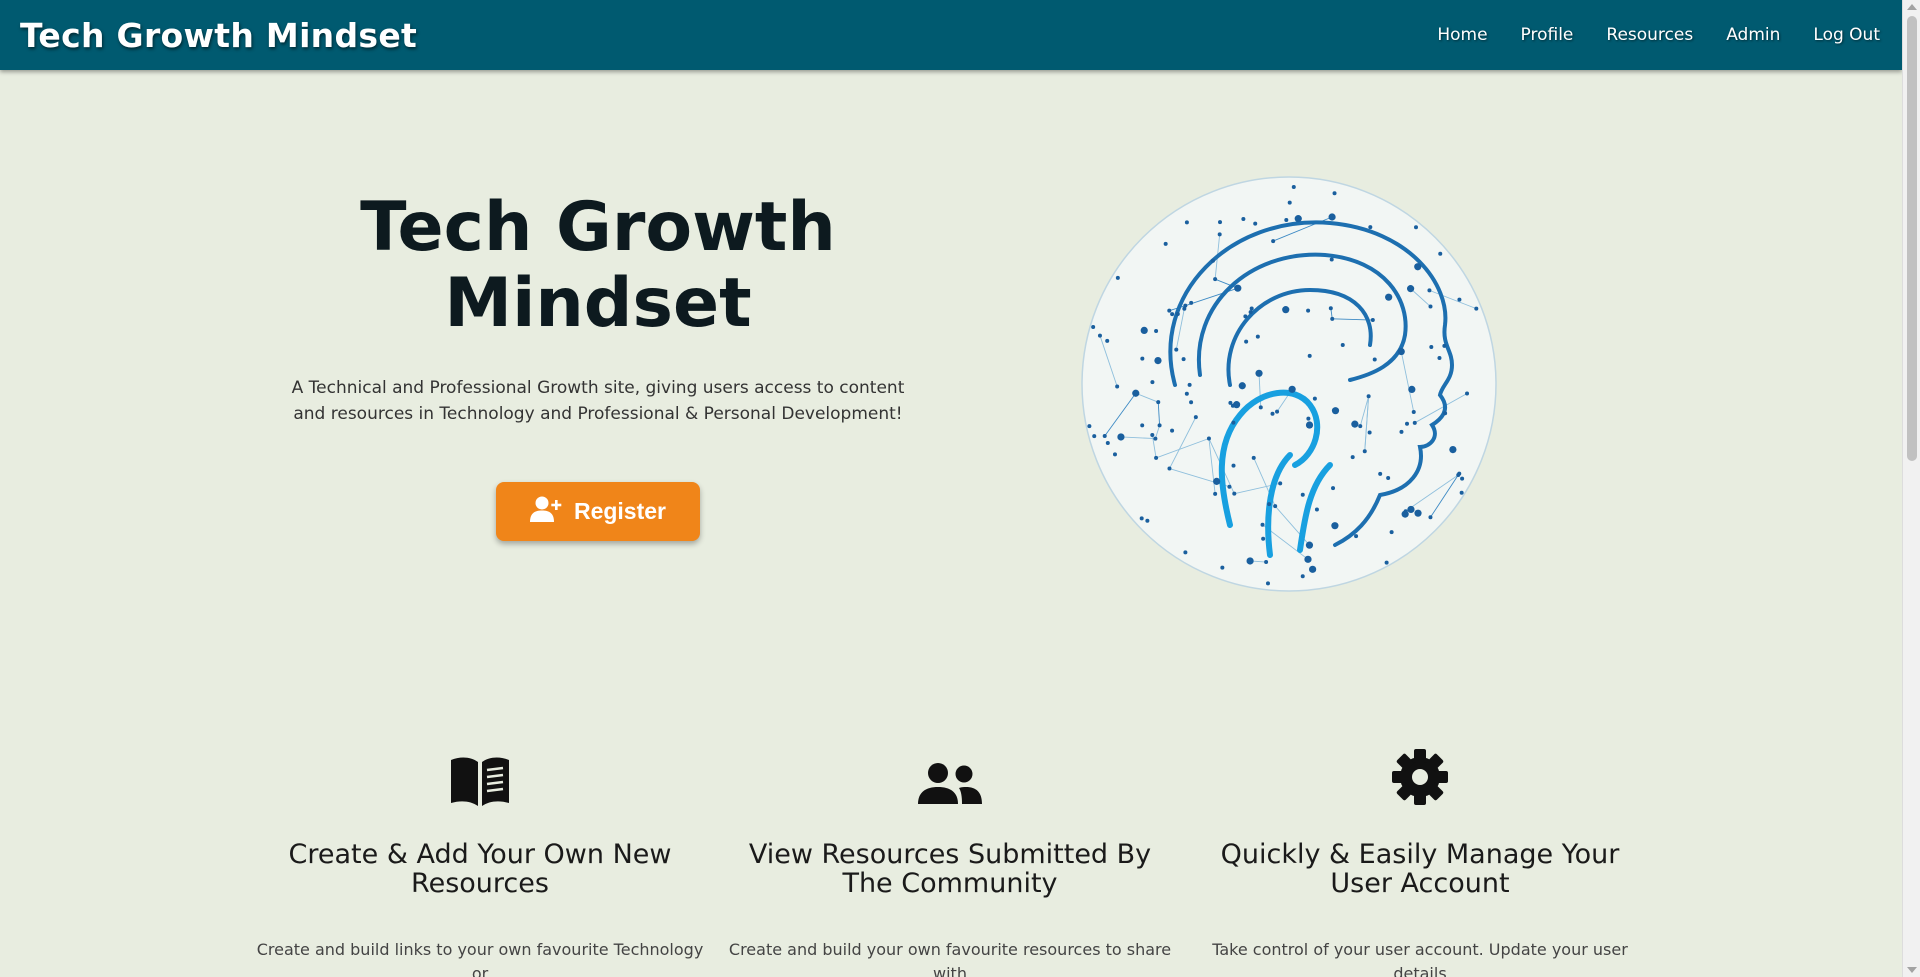 The height and width of the screenshot is (977, 1920). What do you see at coordinates (1649, 35) in the screenshot?
I see `nav-link-resources: Resources` at bounding box center [1649, 35].